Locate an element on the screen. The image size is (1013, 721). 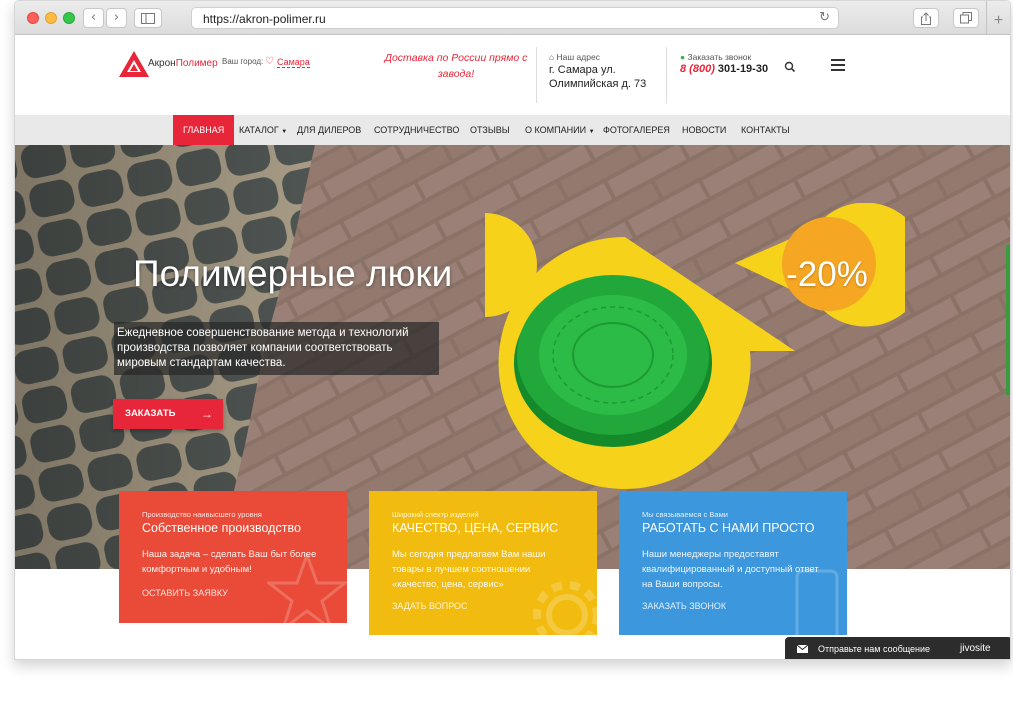
nav-item-about-label: О КОМПАНИИ is located at coordinates (556, 130).